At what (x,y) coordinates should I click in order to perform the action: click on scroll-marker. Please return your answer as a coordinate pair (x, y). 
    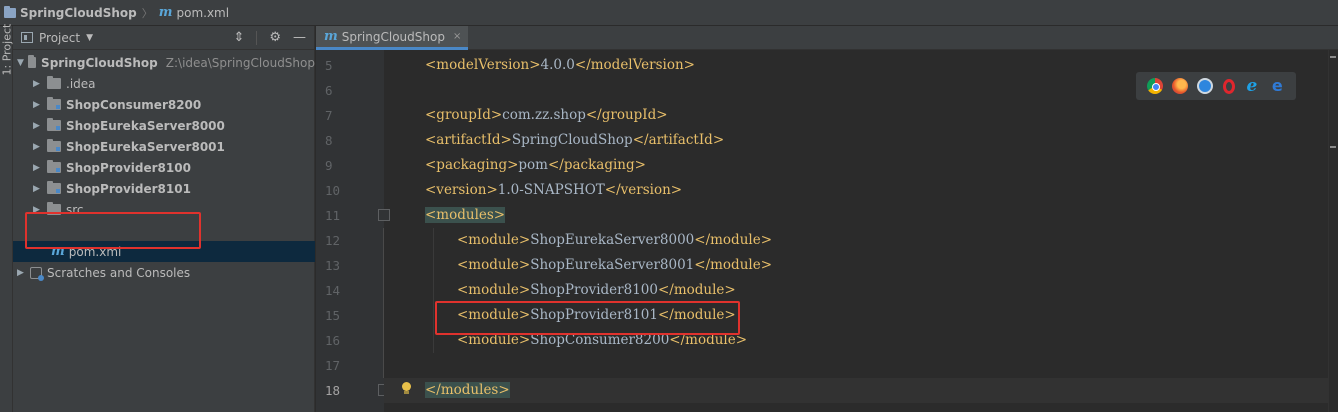
    Looking at the image, I should click on (1333, 147).